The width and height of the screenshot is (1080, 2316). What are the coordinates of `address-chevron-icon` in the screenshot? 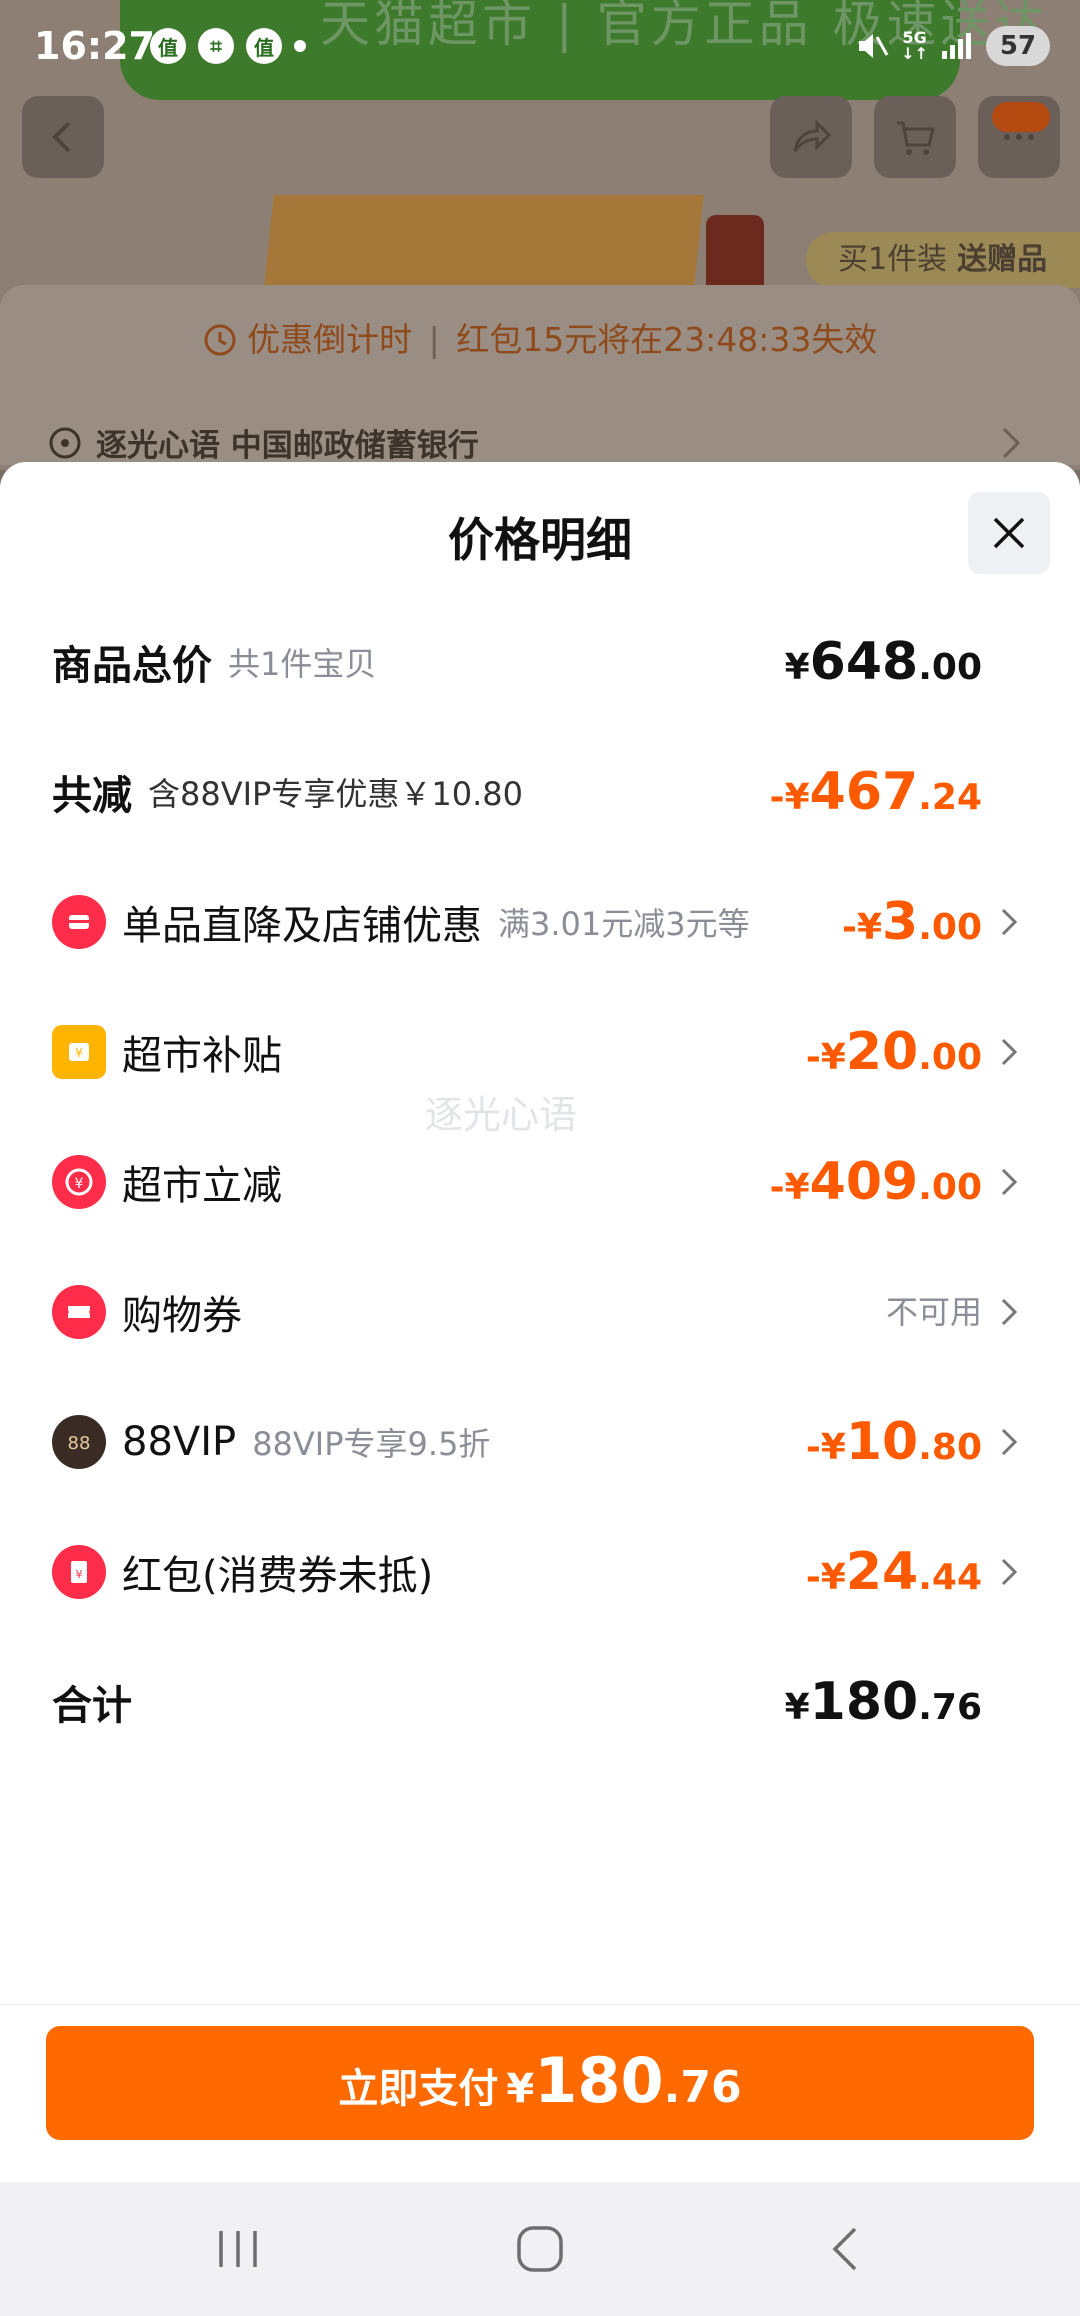 It's located at (1011, 443).